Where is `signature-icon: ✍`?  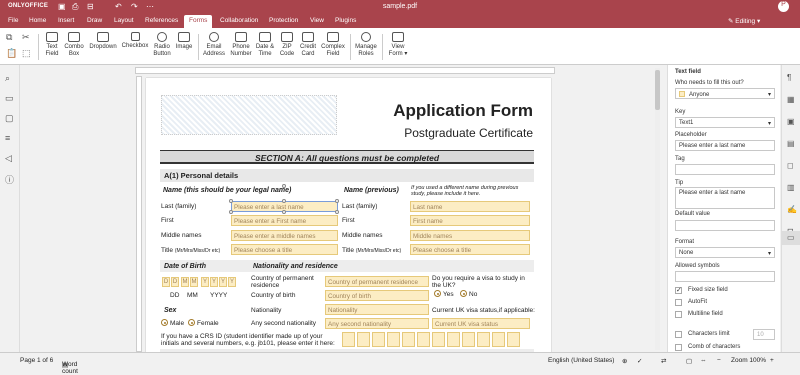
signature-icon: ✍ is located at coordinates (792, 209).